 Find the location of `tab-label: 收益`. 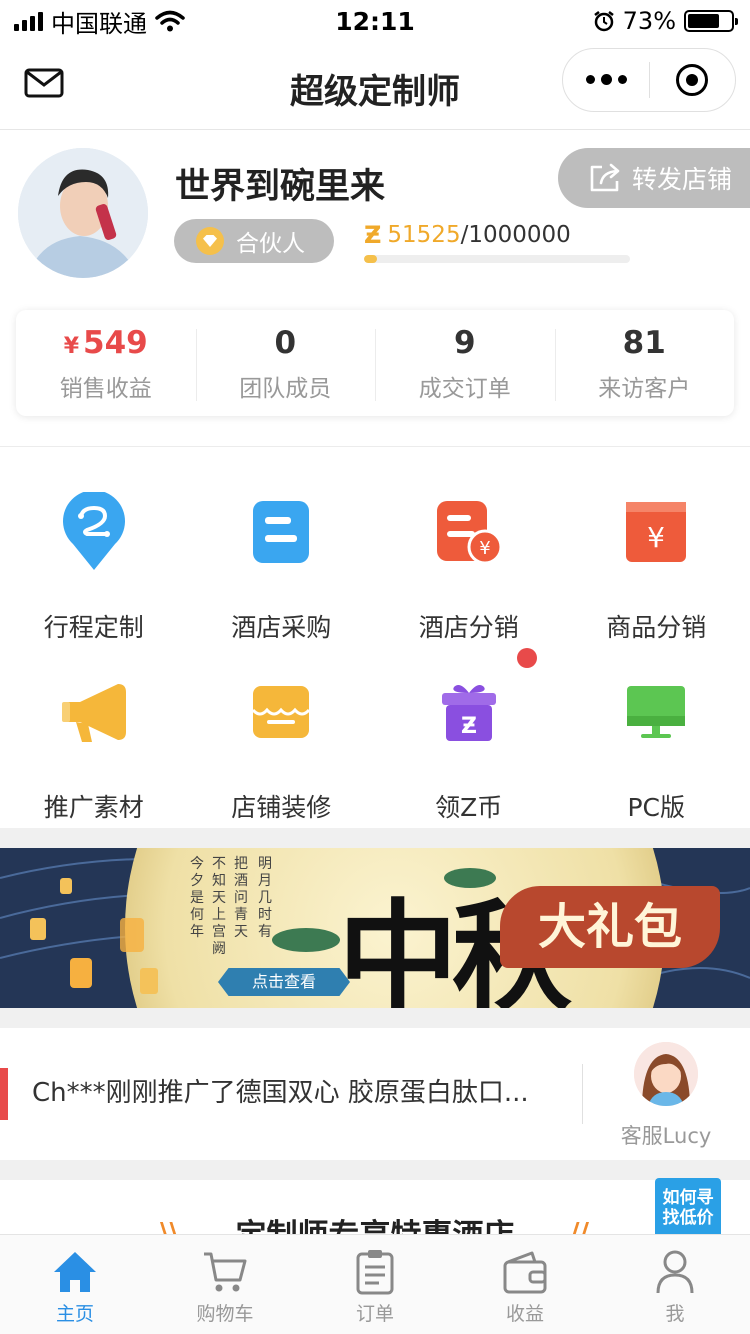

tab-label: 收益 is located at coordinates (524, 1314).